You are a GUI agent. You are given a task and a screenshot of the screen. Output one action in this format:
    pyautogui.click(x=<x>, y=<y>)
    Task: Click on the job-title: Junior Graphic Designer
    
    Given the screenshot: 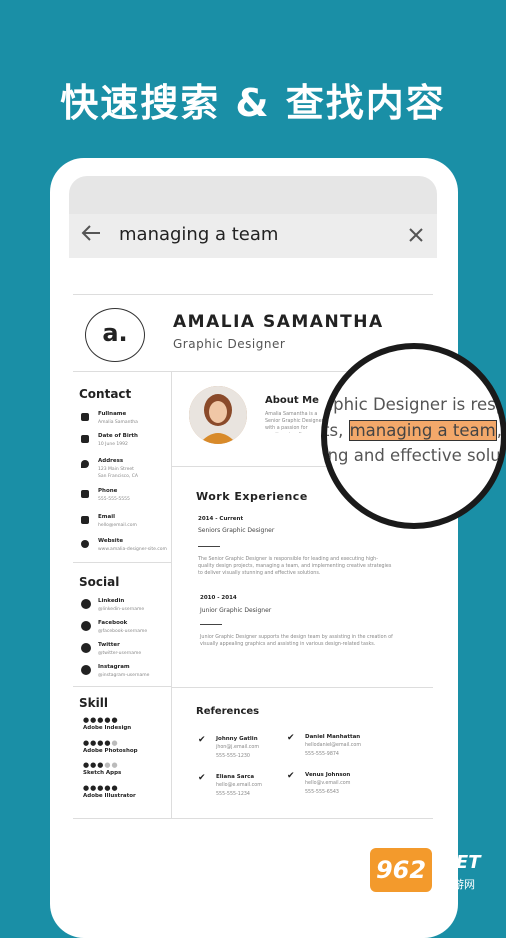 What is the action you would take?
    pyautogui.click(x=236, y=610)
    